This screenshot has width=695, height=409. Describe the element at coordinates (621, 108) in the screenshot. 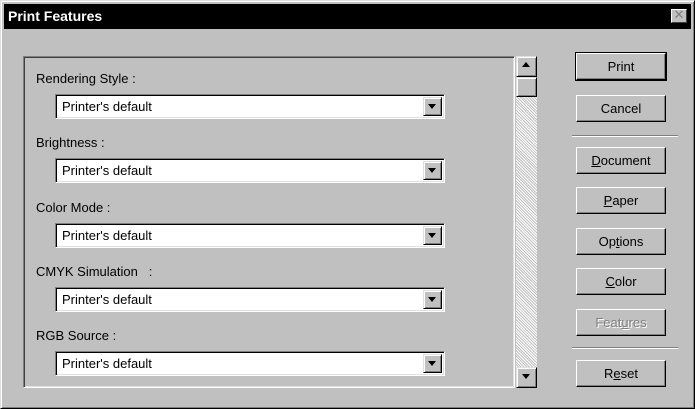

I see `cancel-button: Cancel` at that location.